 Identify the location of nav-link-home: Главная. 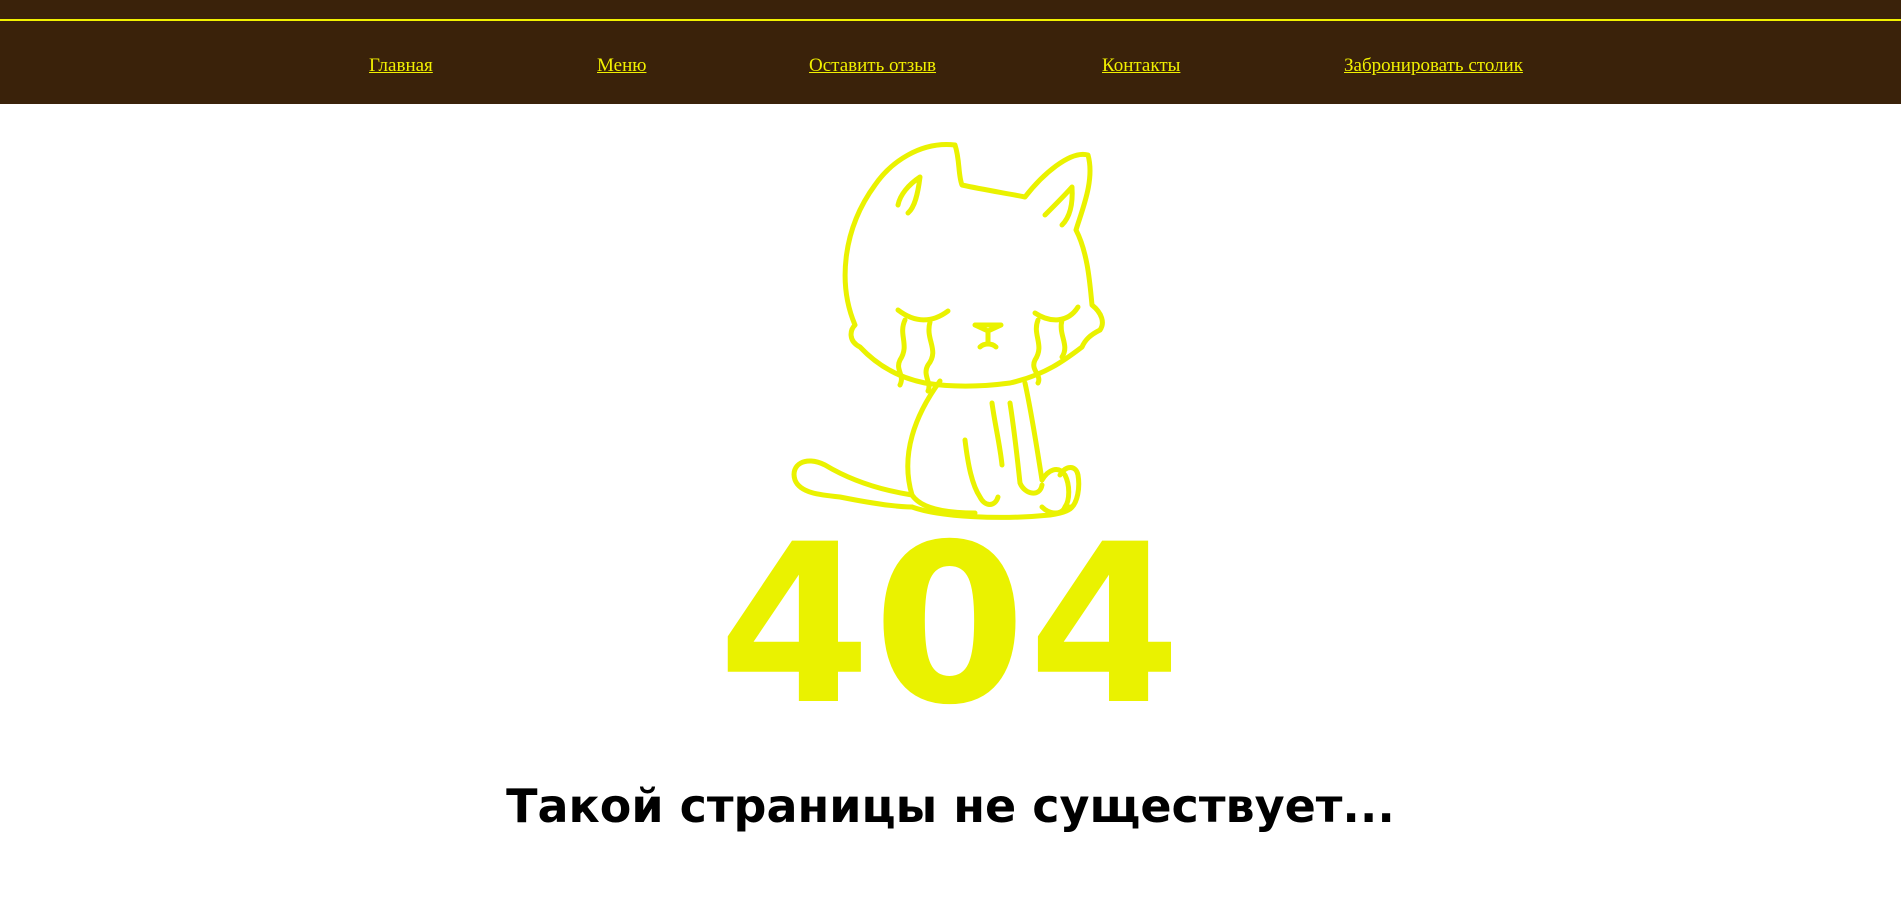
(401, 66).